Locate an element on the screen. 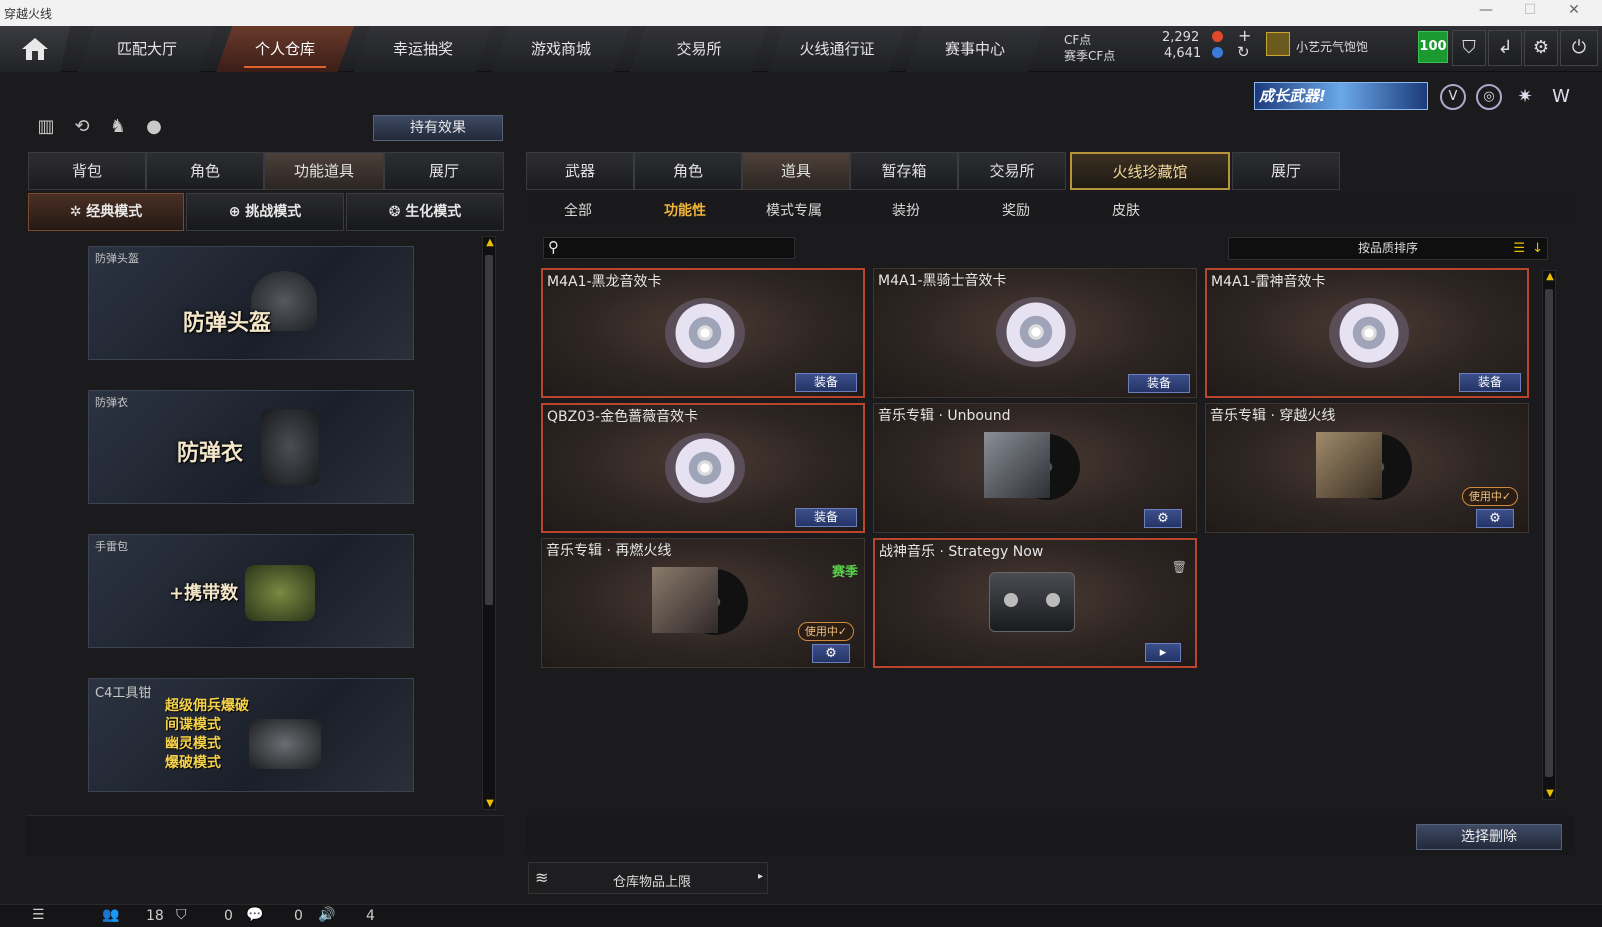 Image resolution: width=1602 pixels, height=927 pixels. left-scrollbar: ▲ ▼ is located at coordinates (489, 523).